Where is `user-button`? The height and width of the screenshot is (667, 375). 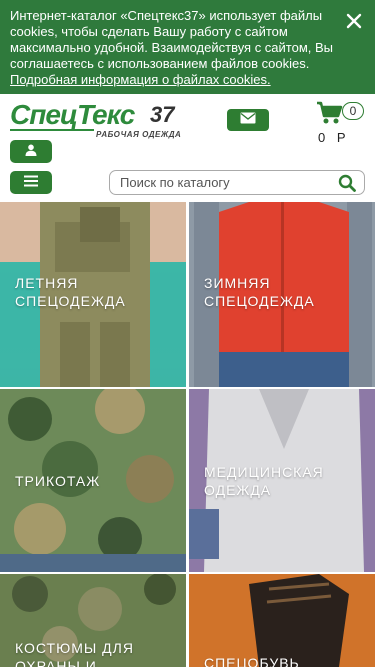
user-button is located at coordinates (31, 151).